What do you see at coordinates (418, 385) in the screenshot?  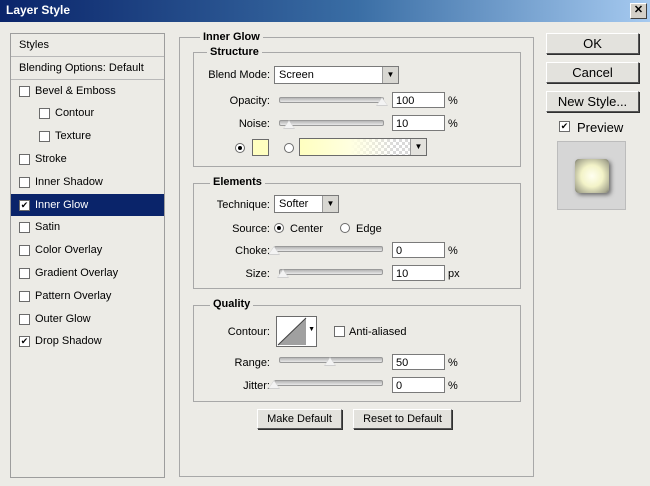 I see `jitter-input: 0` at bounding box center [418, 385].